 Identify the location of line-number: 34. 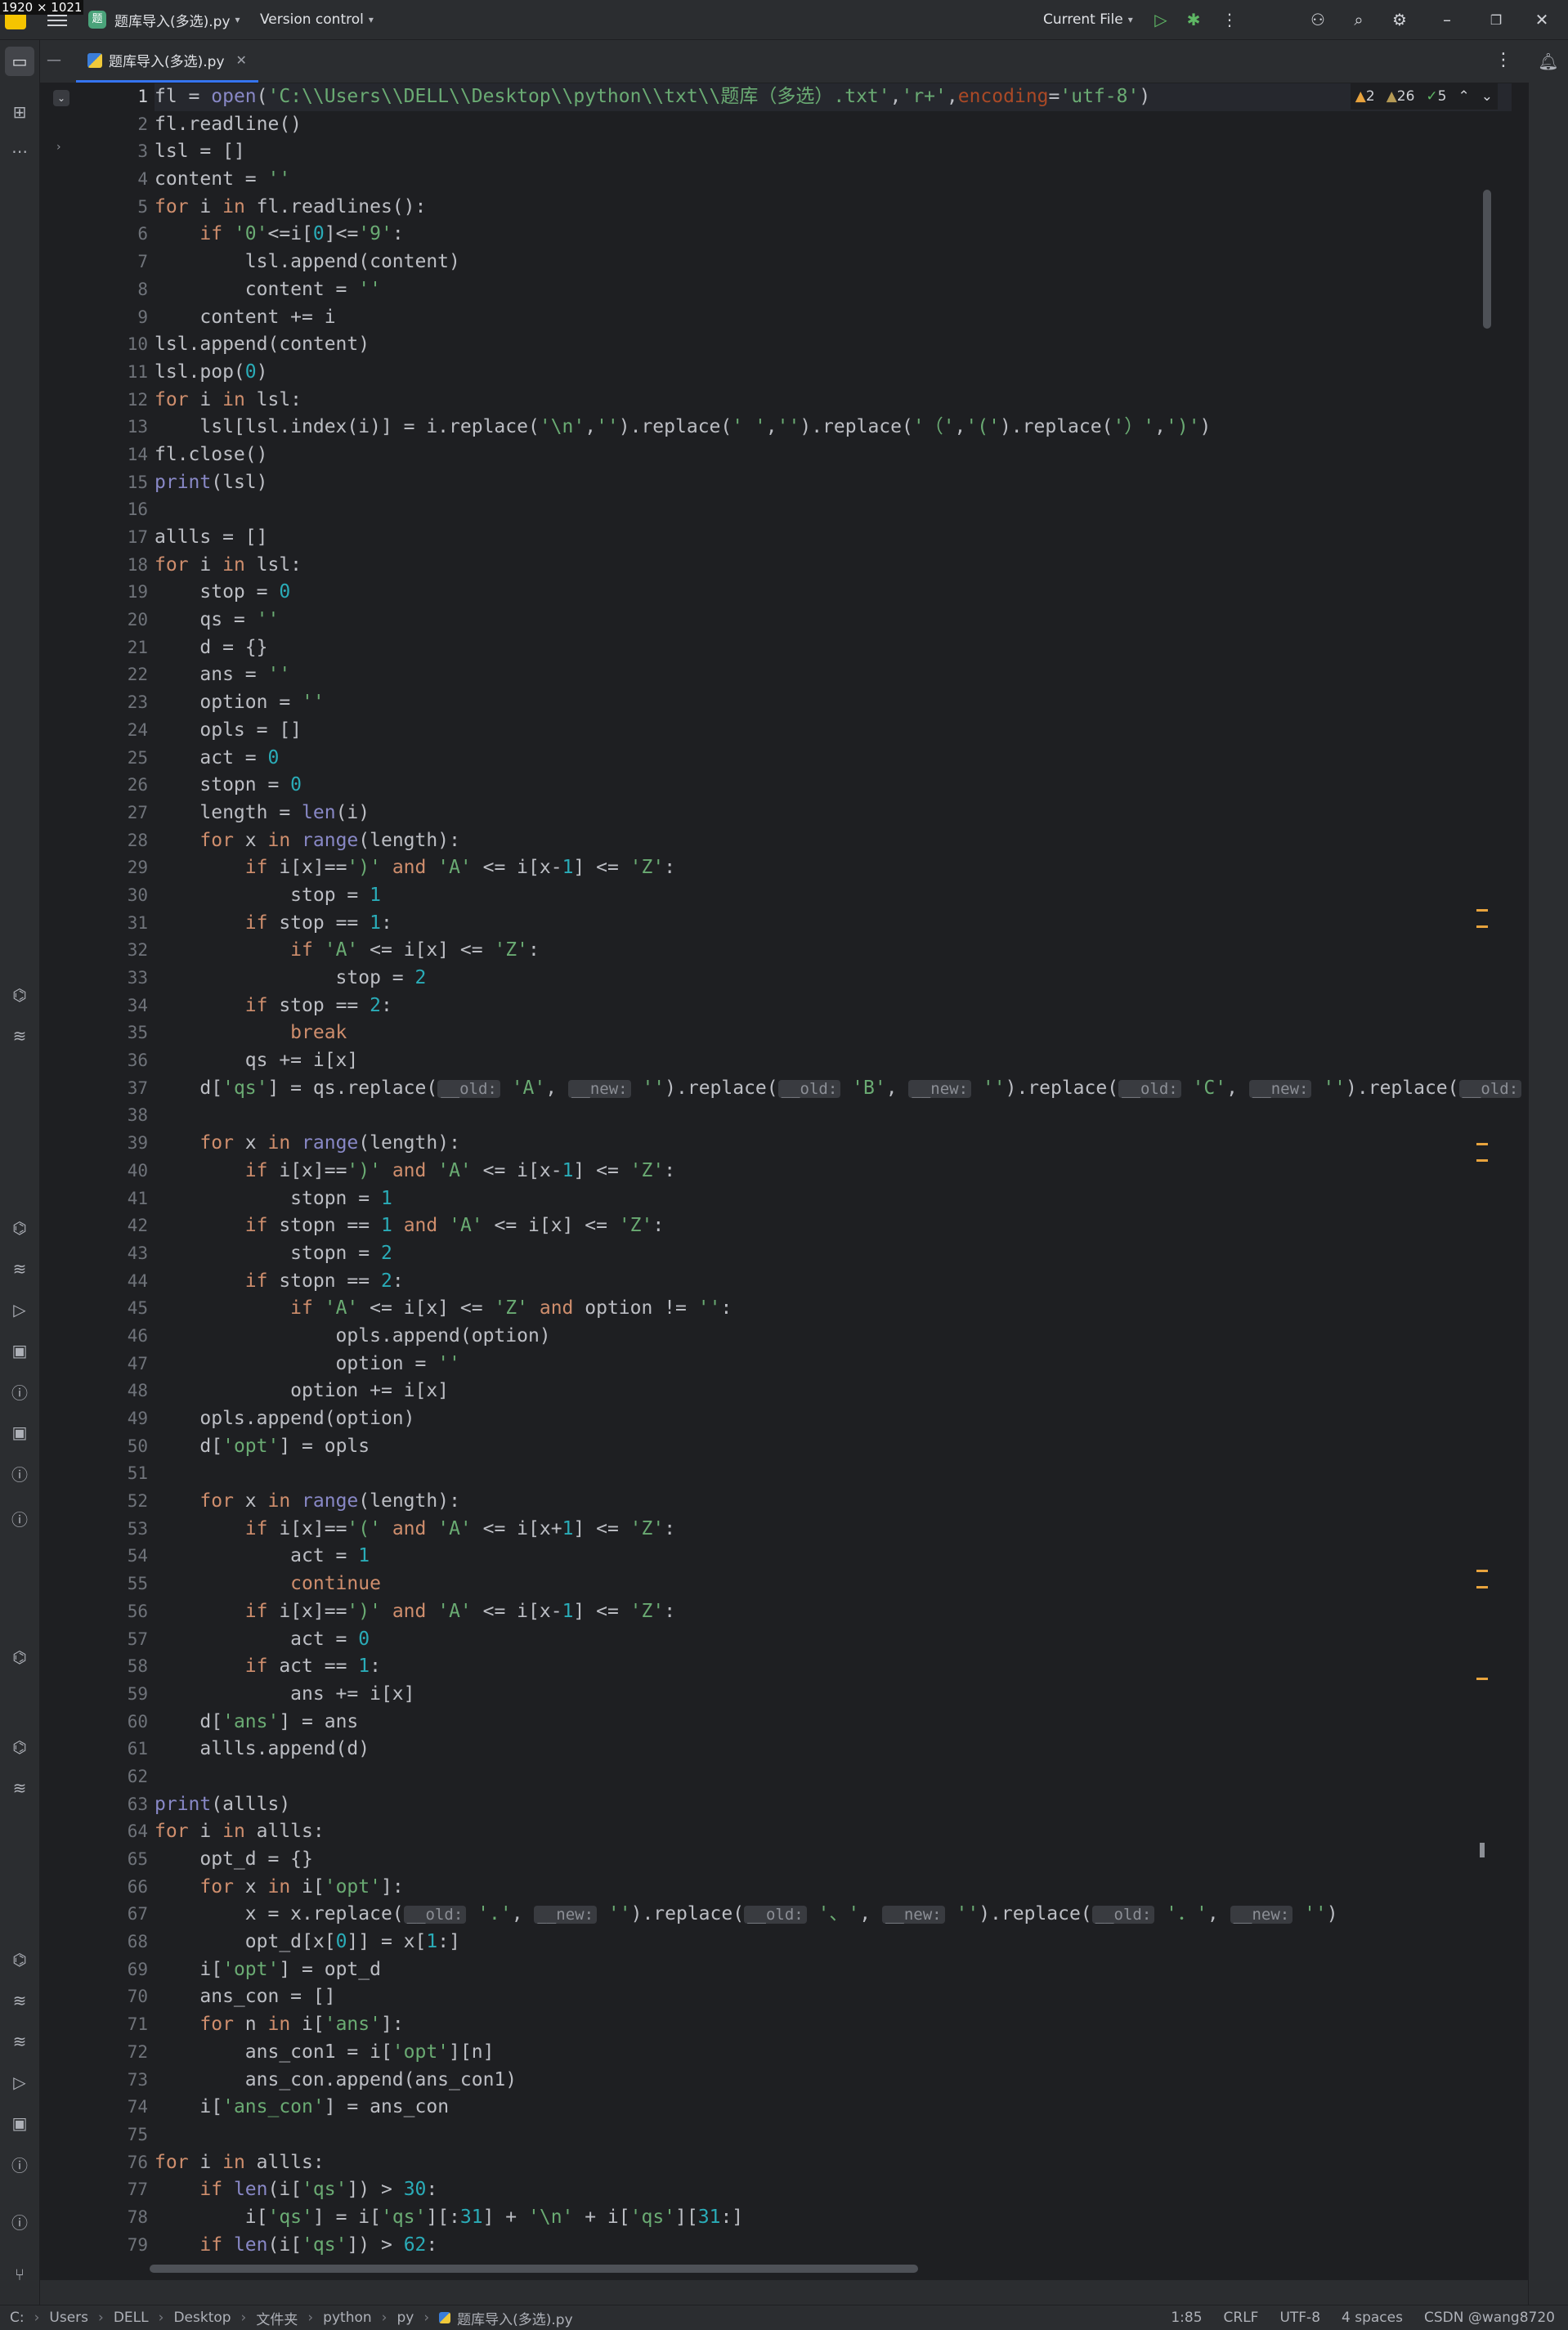
(114, 1006).